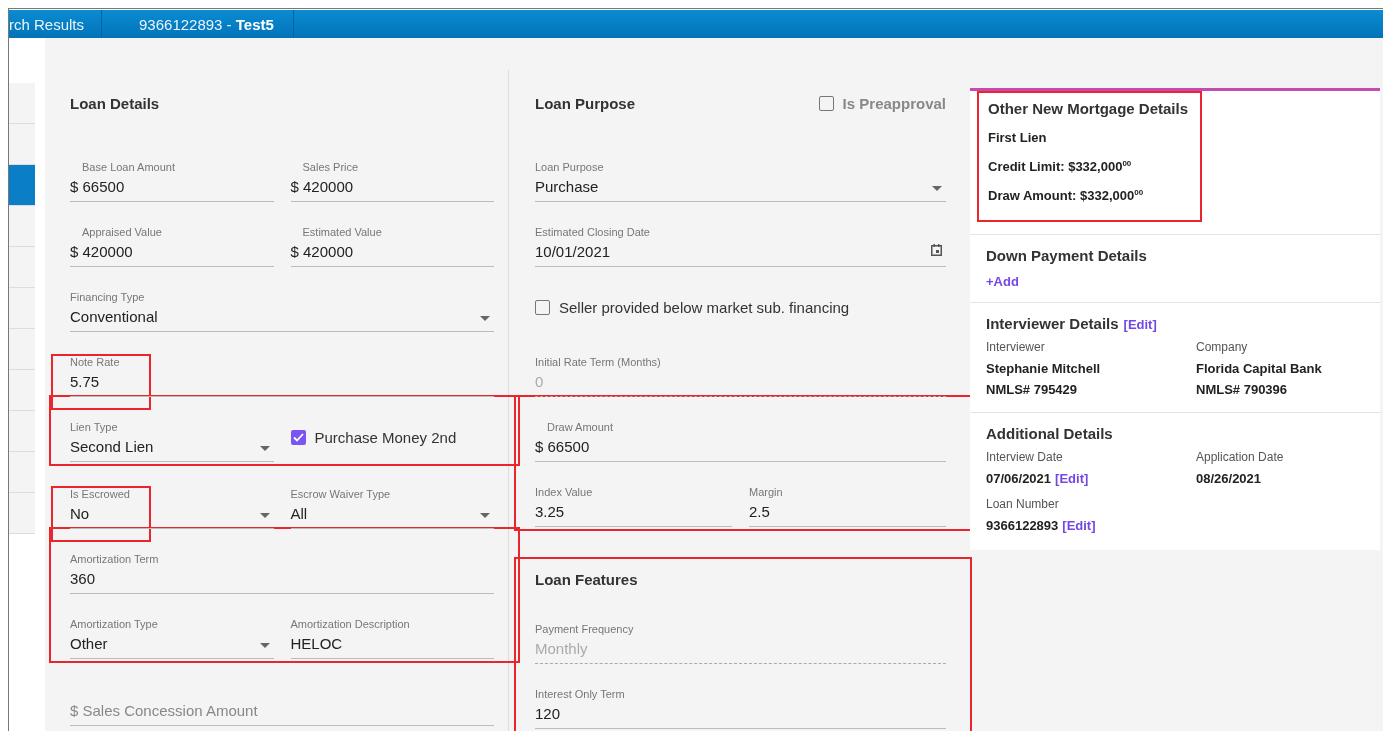 This screenshot has width=1384, height=733. What do you see at coordinates (1018, 138) in the screenshot?
I see `detail-line: First Lien` at bounding box center [1018, 138].